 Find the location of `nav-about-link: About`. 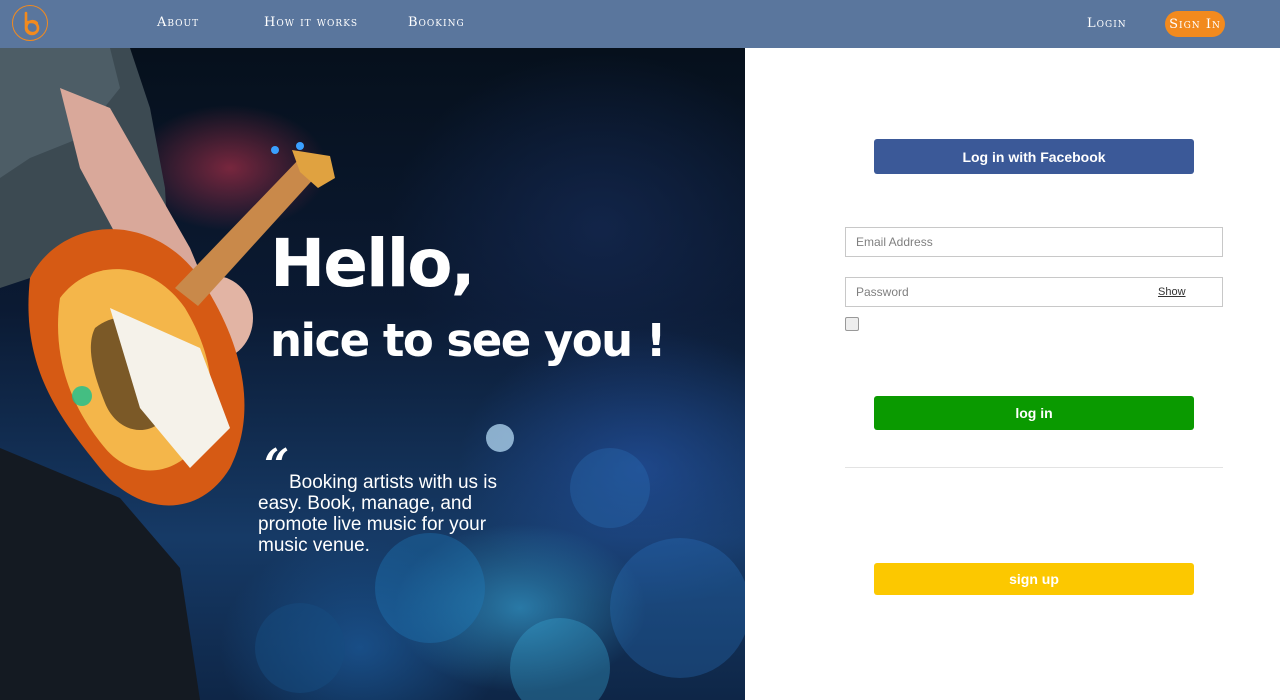

nav-about-link: About is located at coordinates (178, 22).